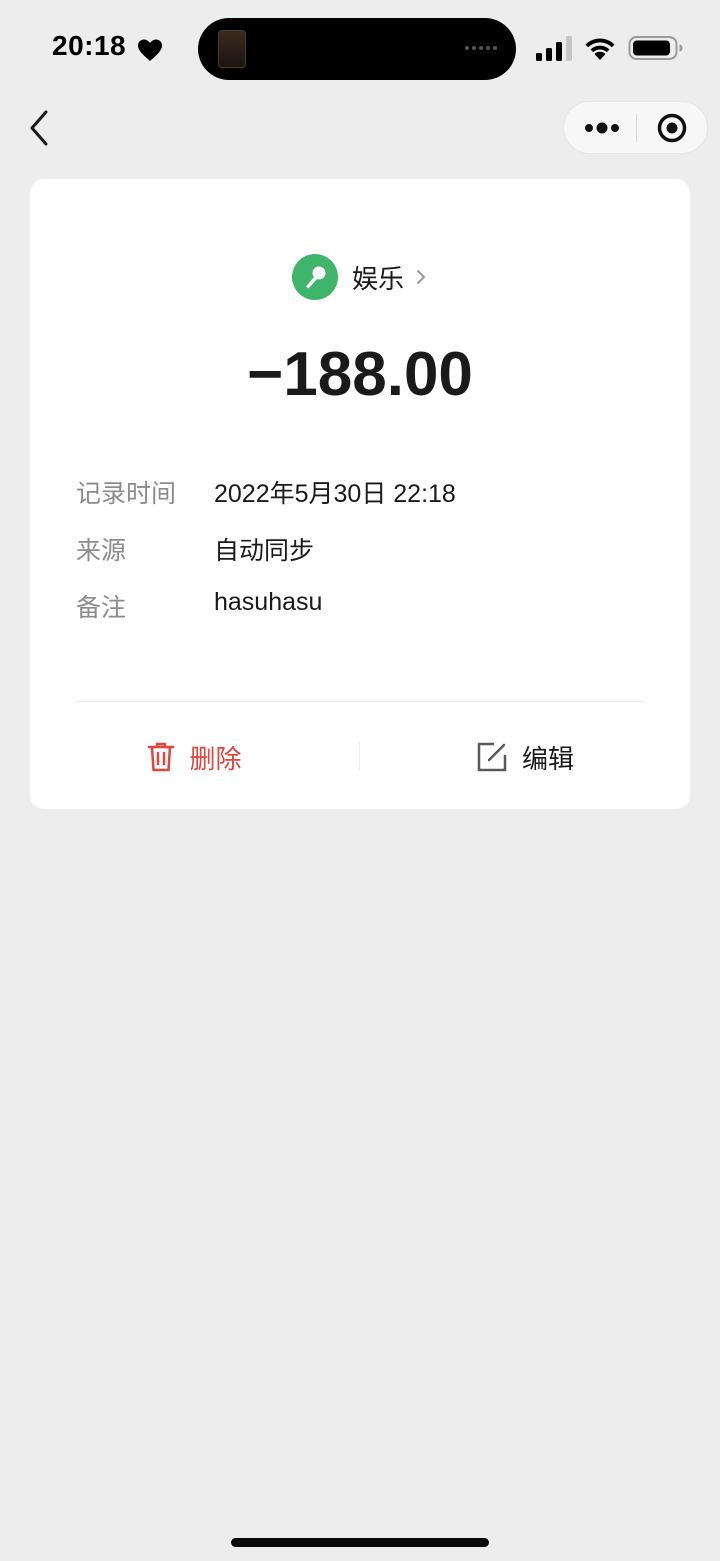 This screenshot has width=720, height=1561. Describe the element at coordinates (481, 48) in the screenshot. I see `audio-activity-icon` at that location.